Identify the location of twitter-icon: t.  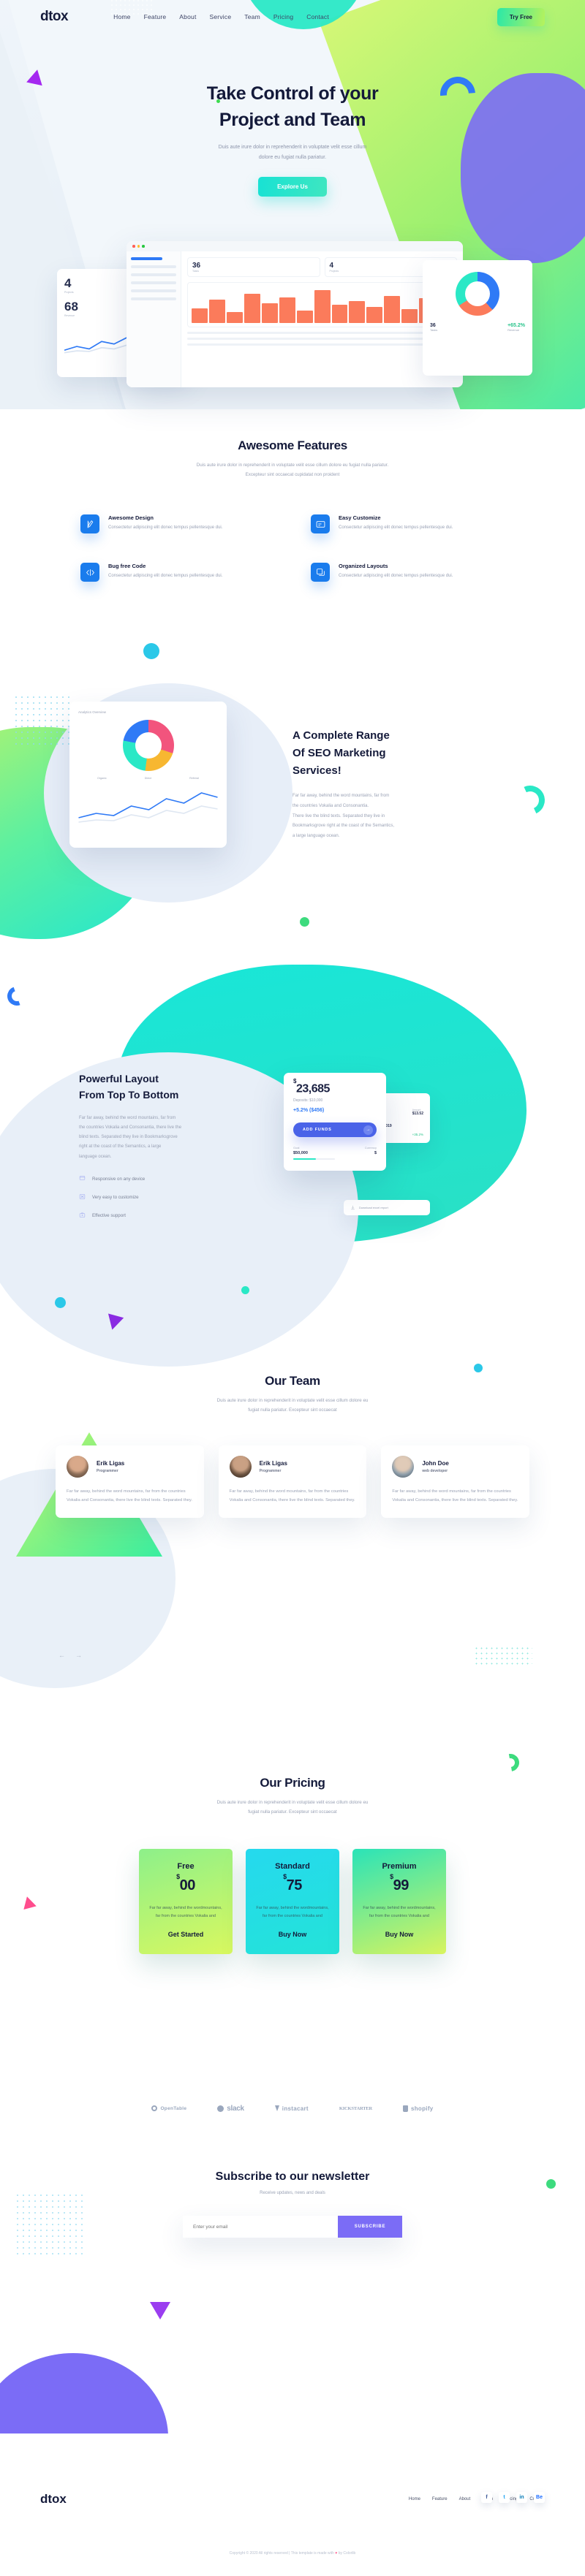
(504, 2498).